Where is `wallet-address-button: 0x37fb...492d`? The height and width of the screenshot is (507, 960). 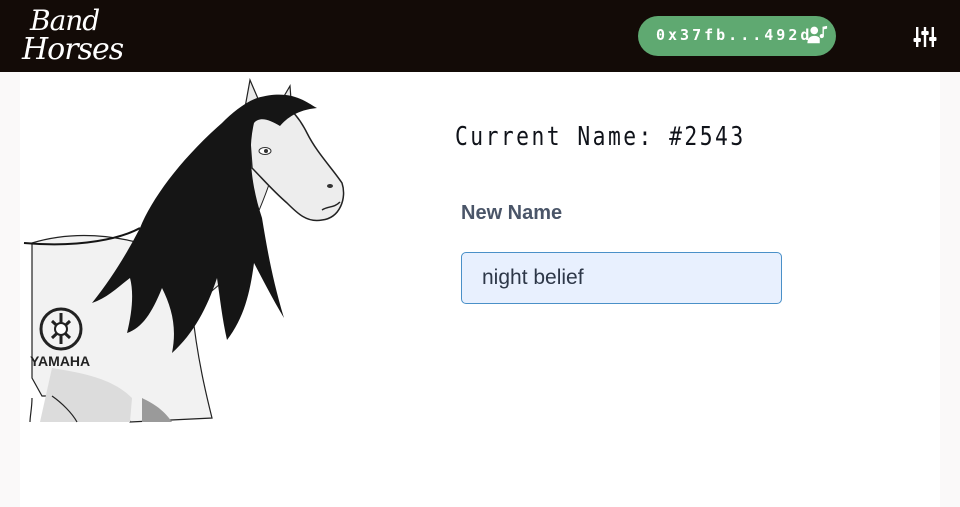
wallet-address-button: 0x37fb...492d is located at coordinates (737, 36).